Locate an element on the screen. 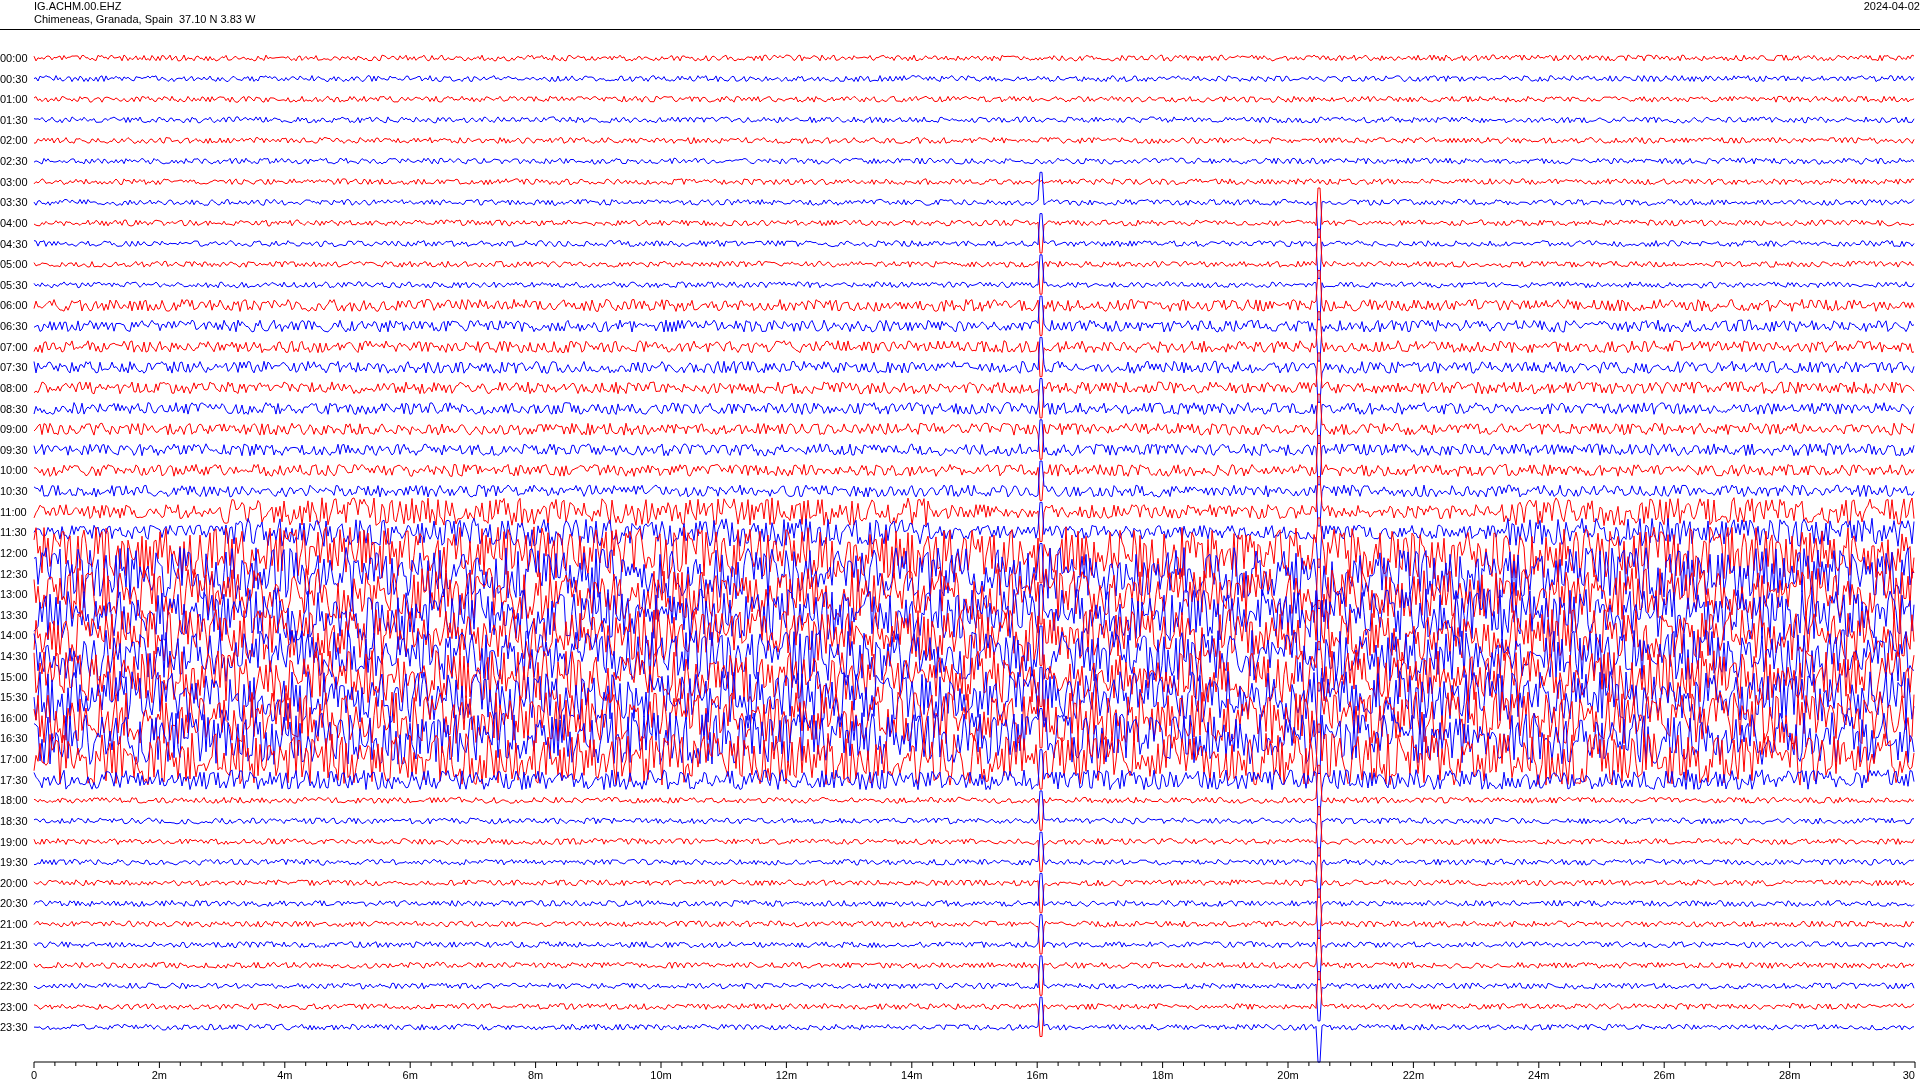 The width and height of the screenshot is (1920, 1080). time-label: 07:00 is located at coordinates (14, 346).